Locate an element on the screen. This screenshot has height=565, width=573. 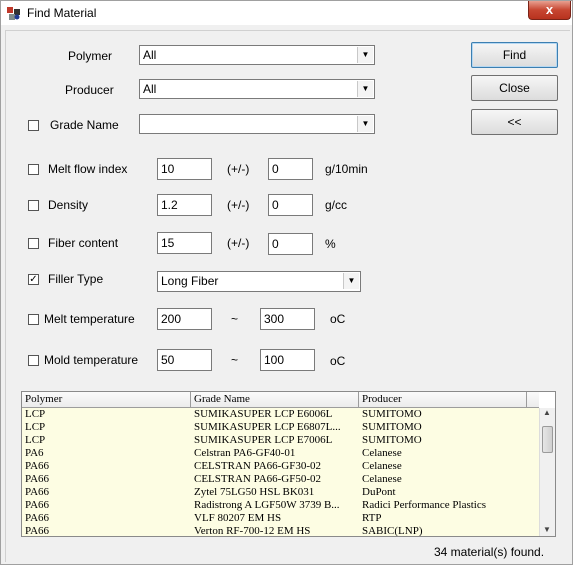
density-tolerance-sep: (+/-) is located at coordinates (238, 205).